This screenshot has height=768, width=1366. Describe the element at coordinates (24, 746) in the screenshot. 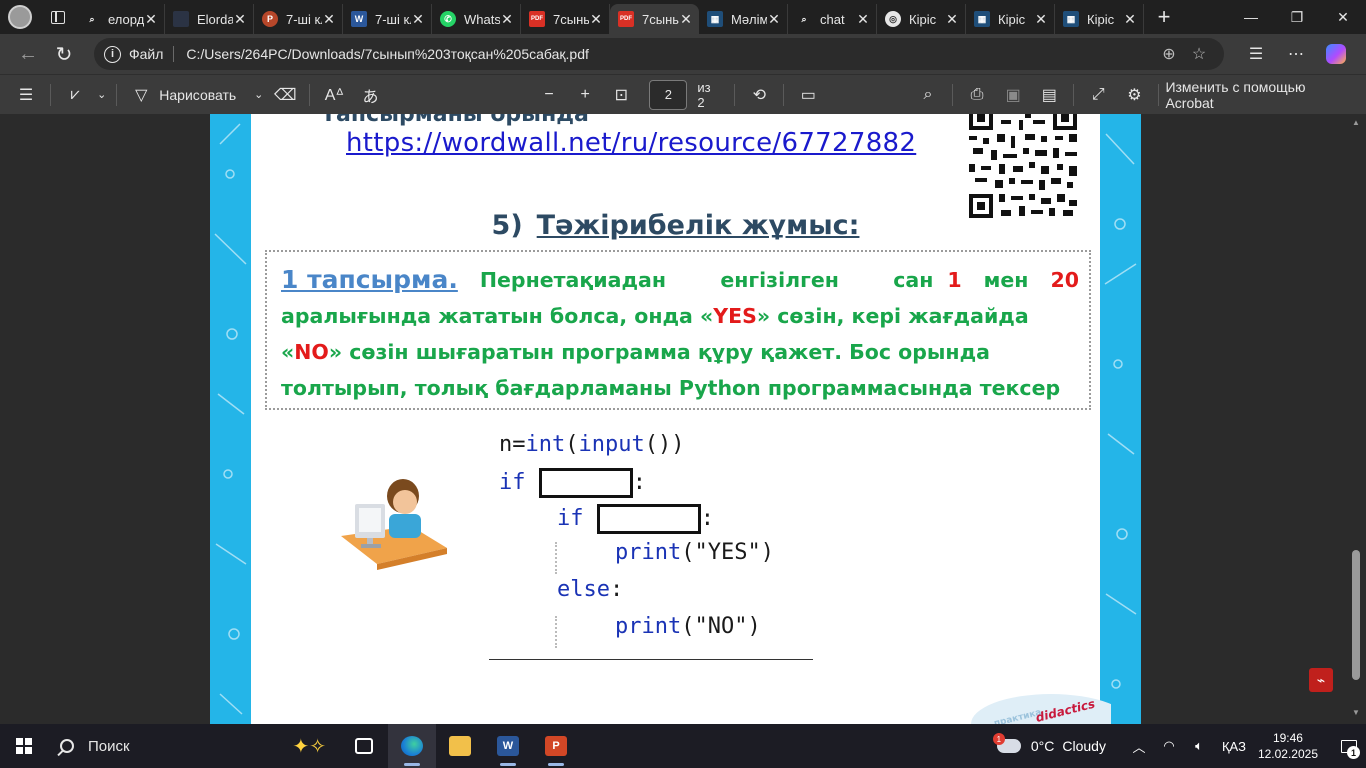

I see `start-button` at that location.